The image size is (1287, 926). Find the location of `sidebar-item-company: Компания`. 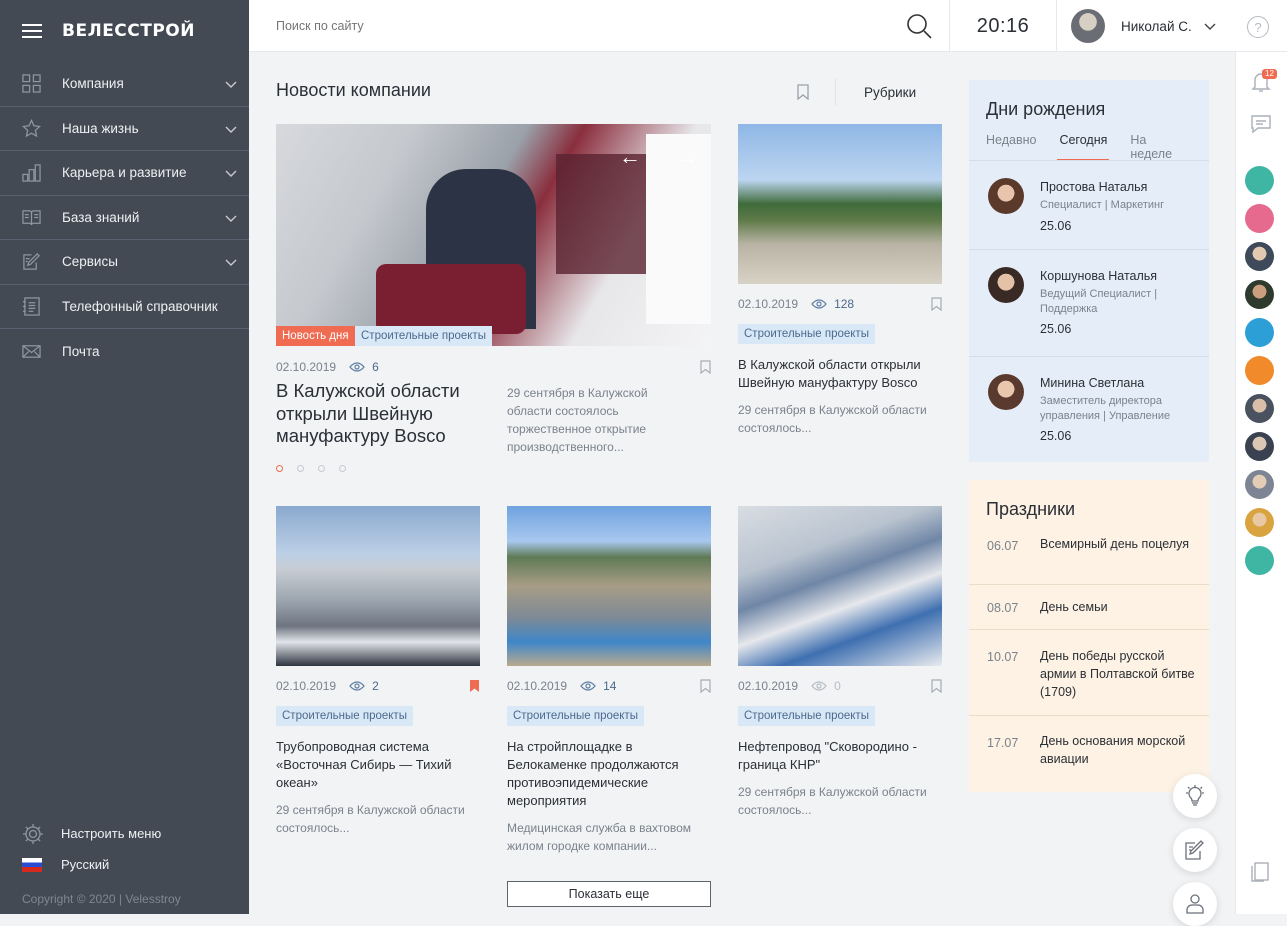

sidebar-item-company: Компания is located at coordinates (124, 84).